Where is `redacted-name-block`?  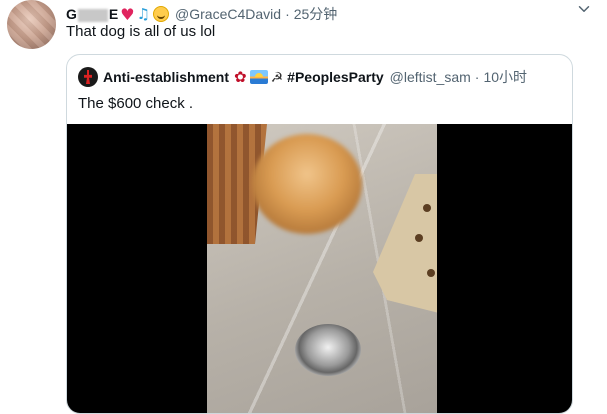 redacted-name-block is located at coordinates (92, 15).